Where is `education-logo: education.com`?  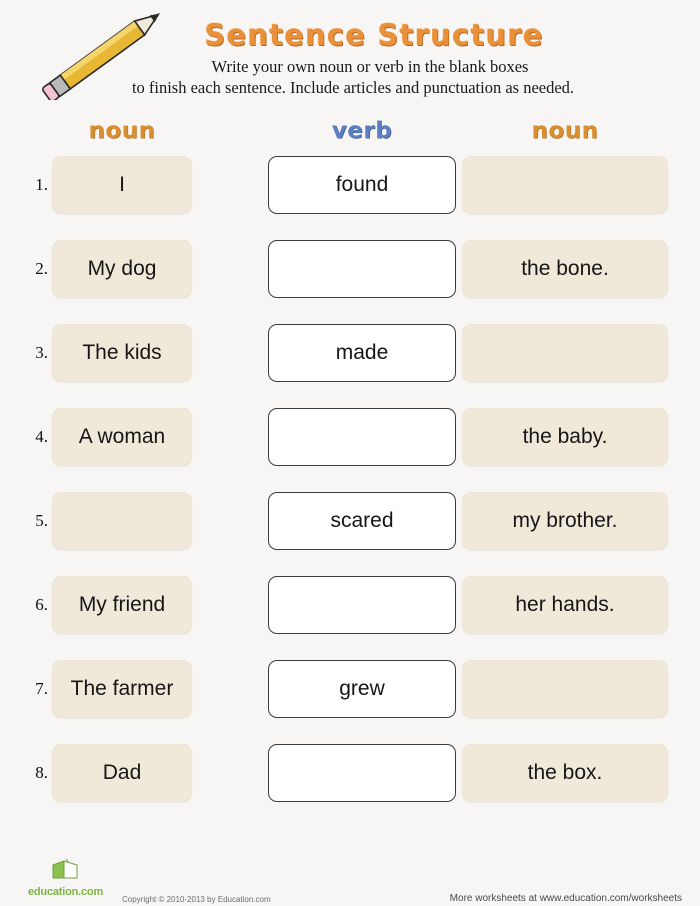
education-logo: education.com is located at coordinates (74, 878).